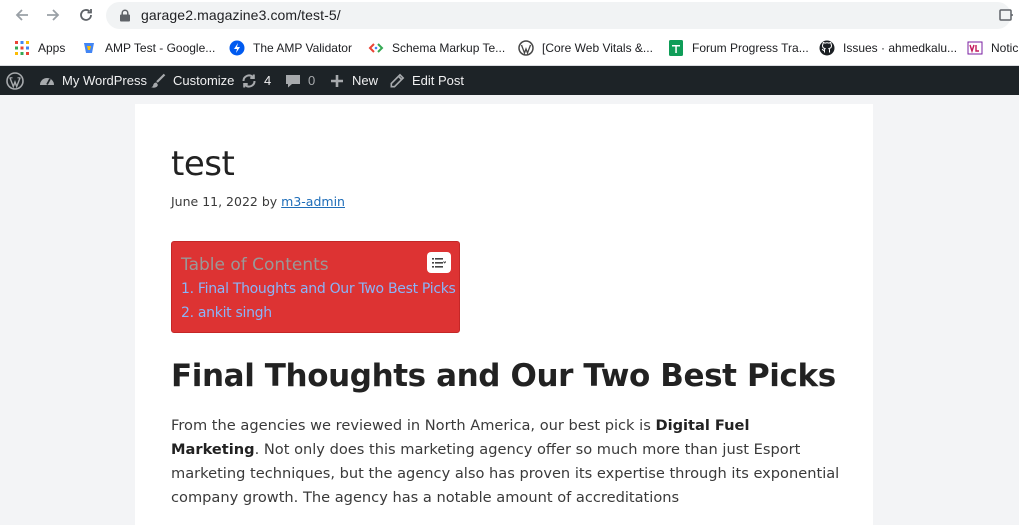 This screenshot has width=1019, height=525. I want to click on bookmark-label: The AMP Validator, so click(302, 48).